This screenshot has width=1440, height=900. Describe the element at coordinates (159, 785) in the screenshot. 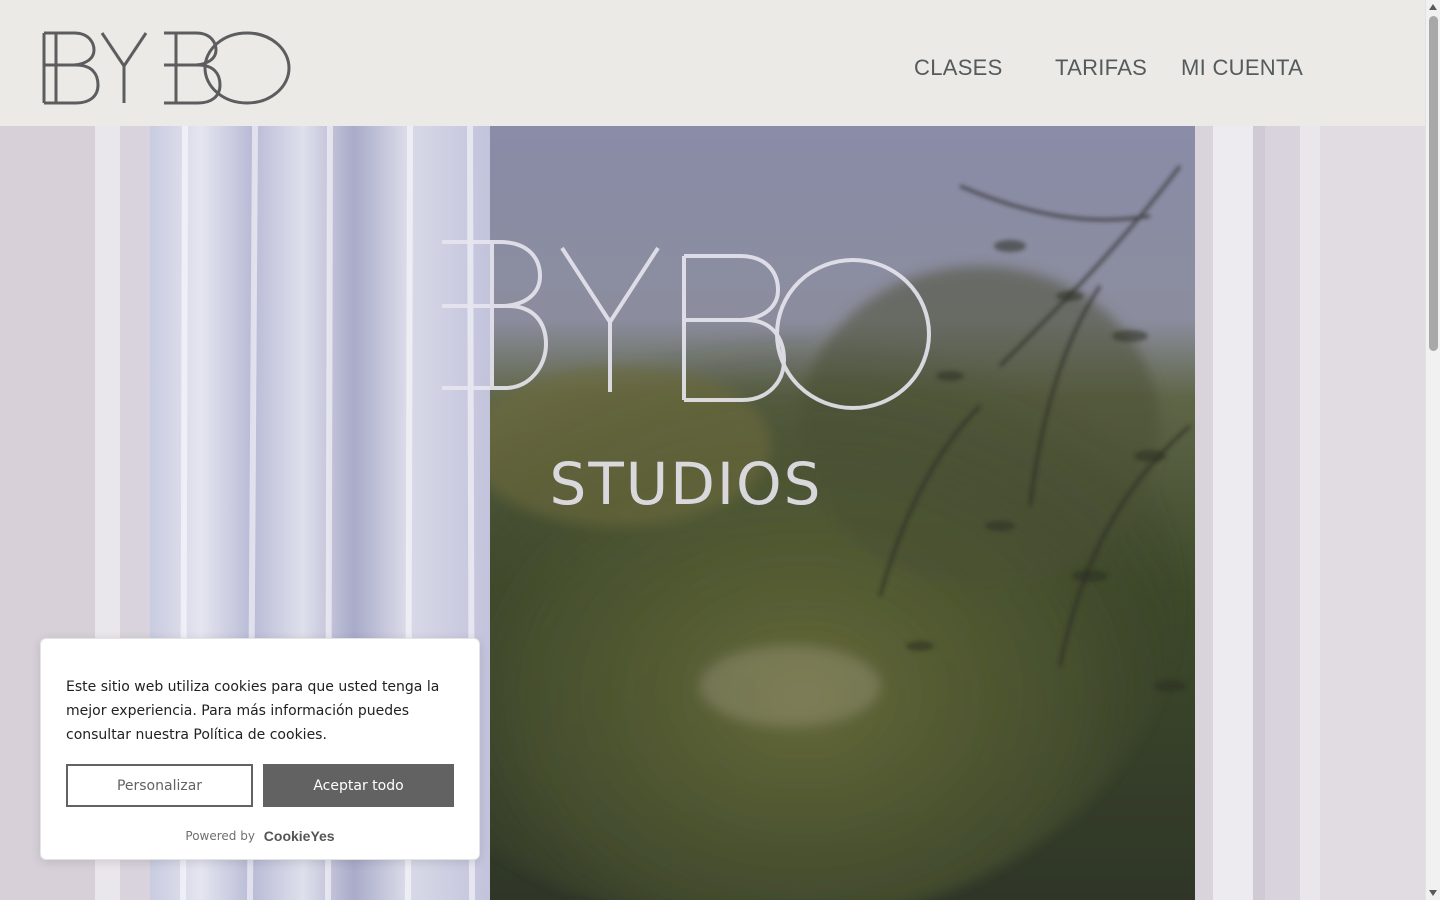

I see `customize-cookies-button: Personalizar` at that location.